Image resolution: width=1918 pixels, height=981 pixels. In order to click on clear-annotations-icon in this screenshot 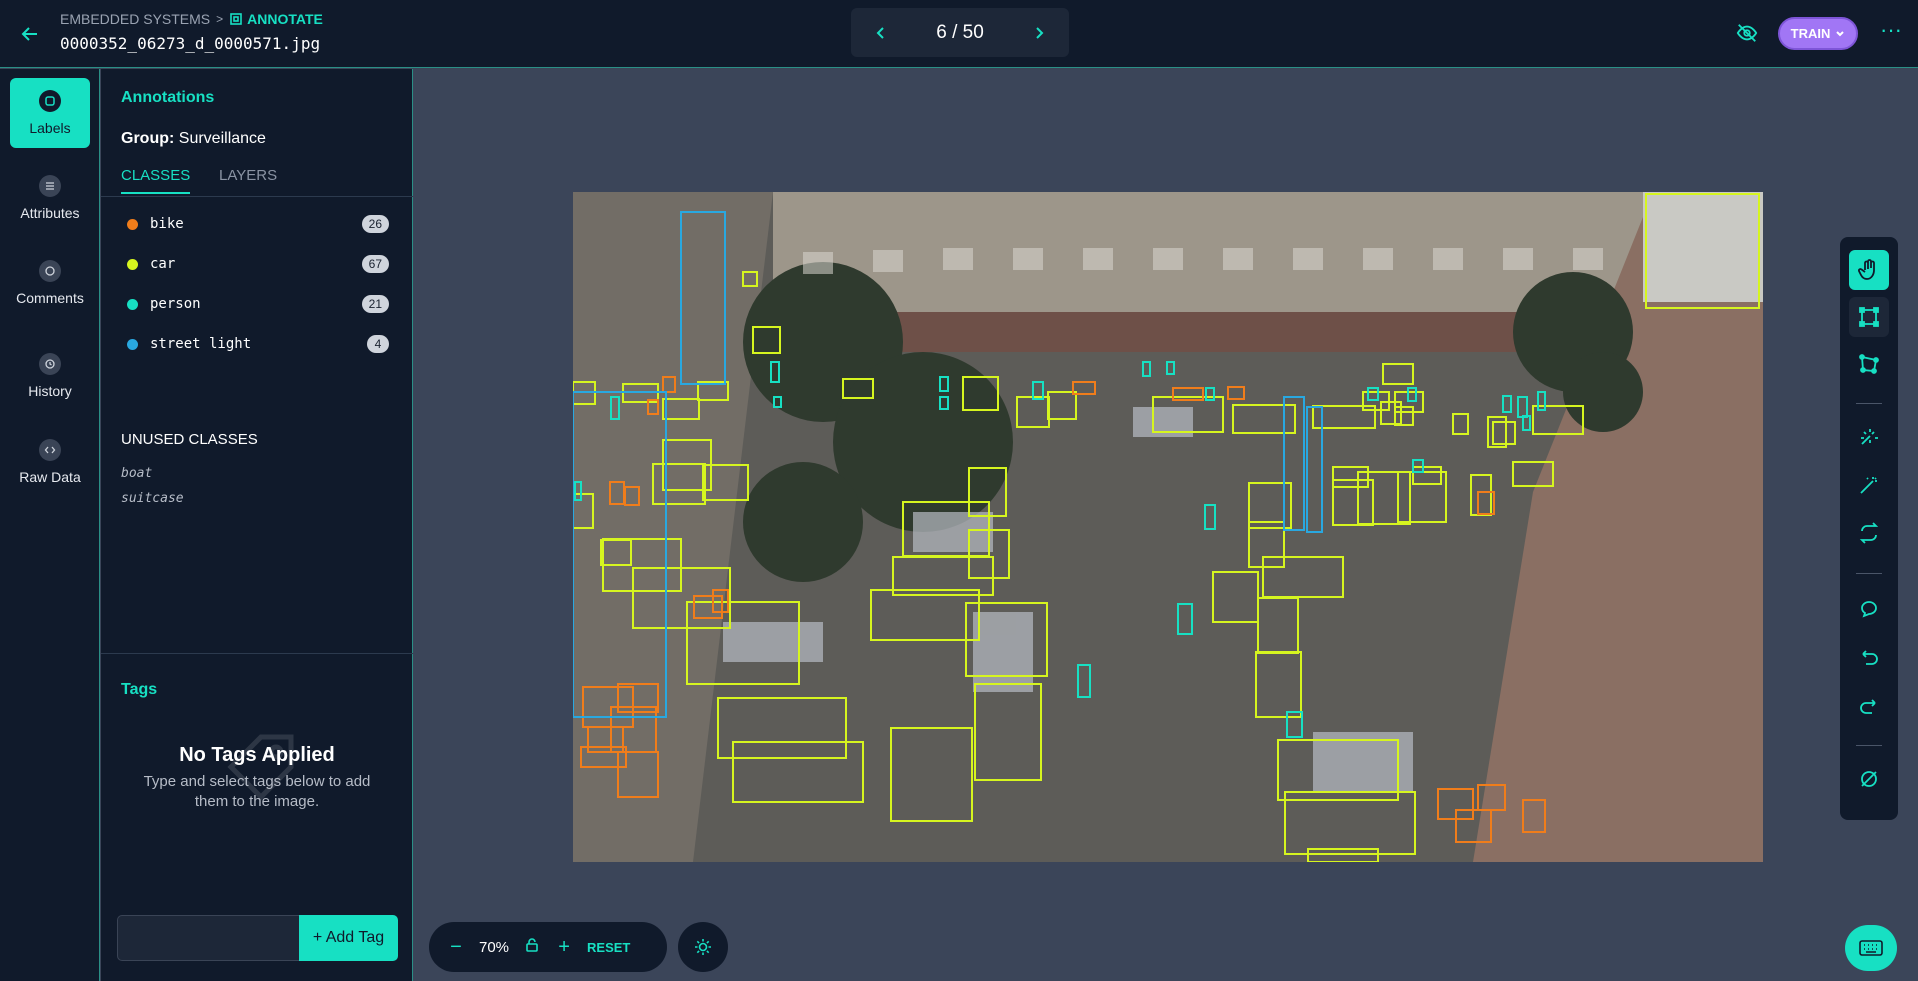, I will do `click(1869, 779)`.